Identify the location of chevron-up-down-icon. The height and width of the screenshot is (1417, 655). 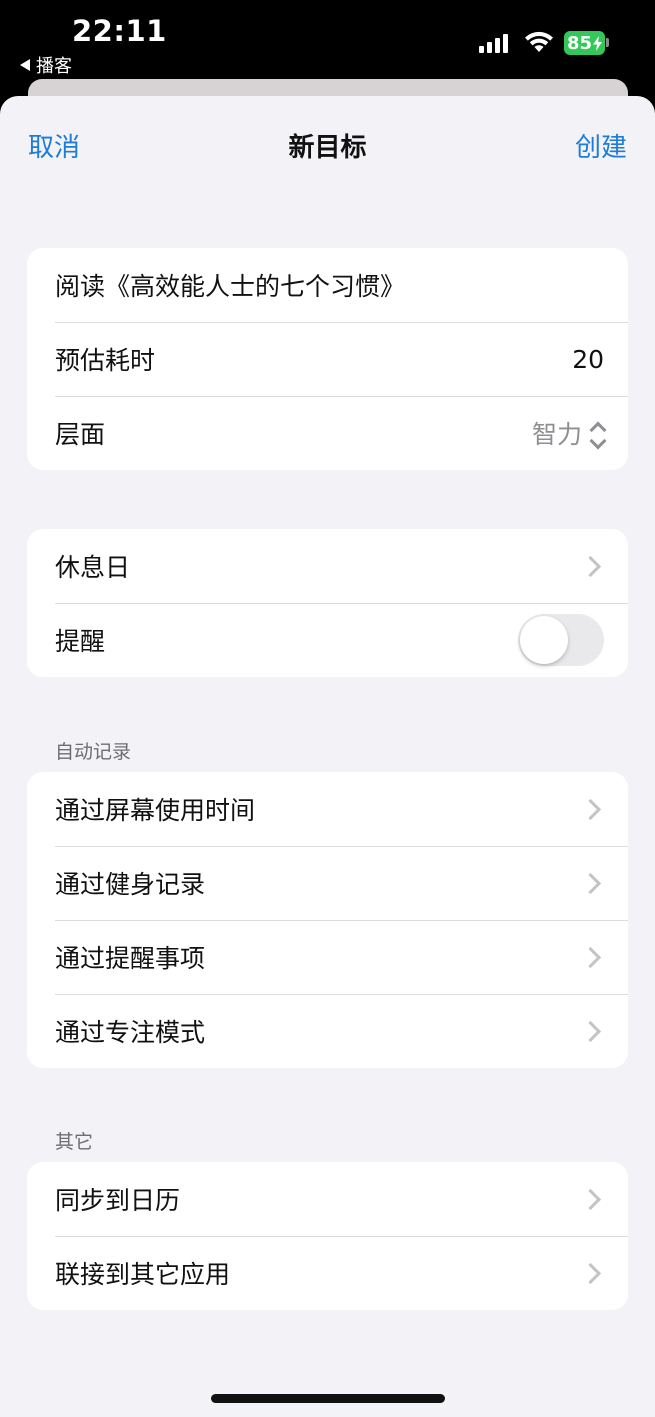
(598, 434).